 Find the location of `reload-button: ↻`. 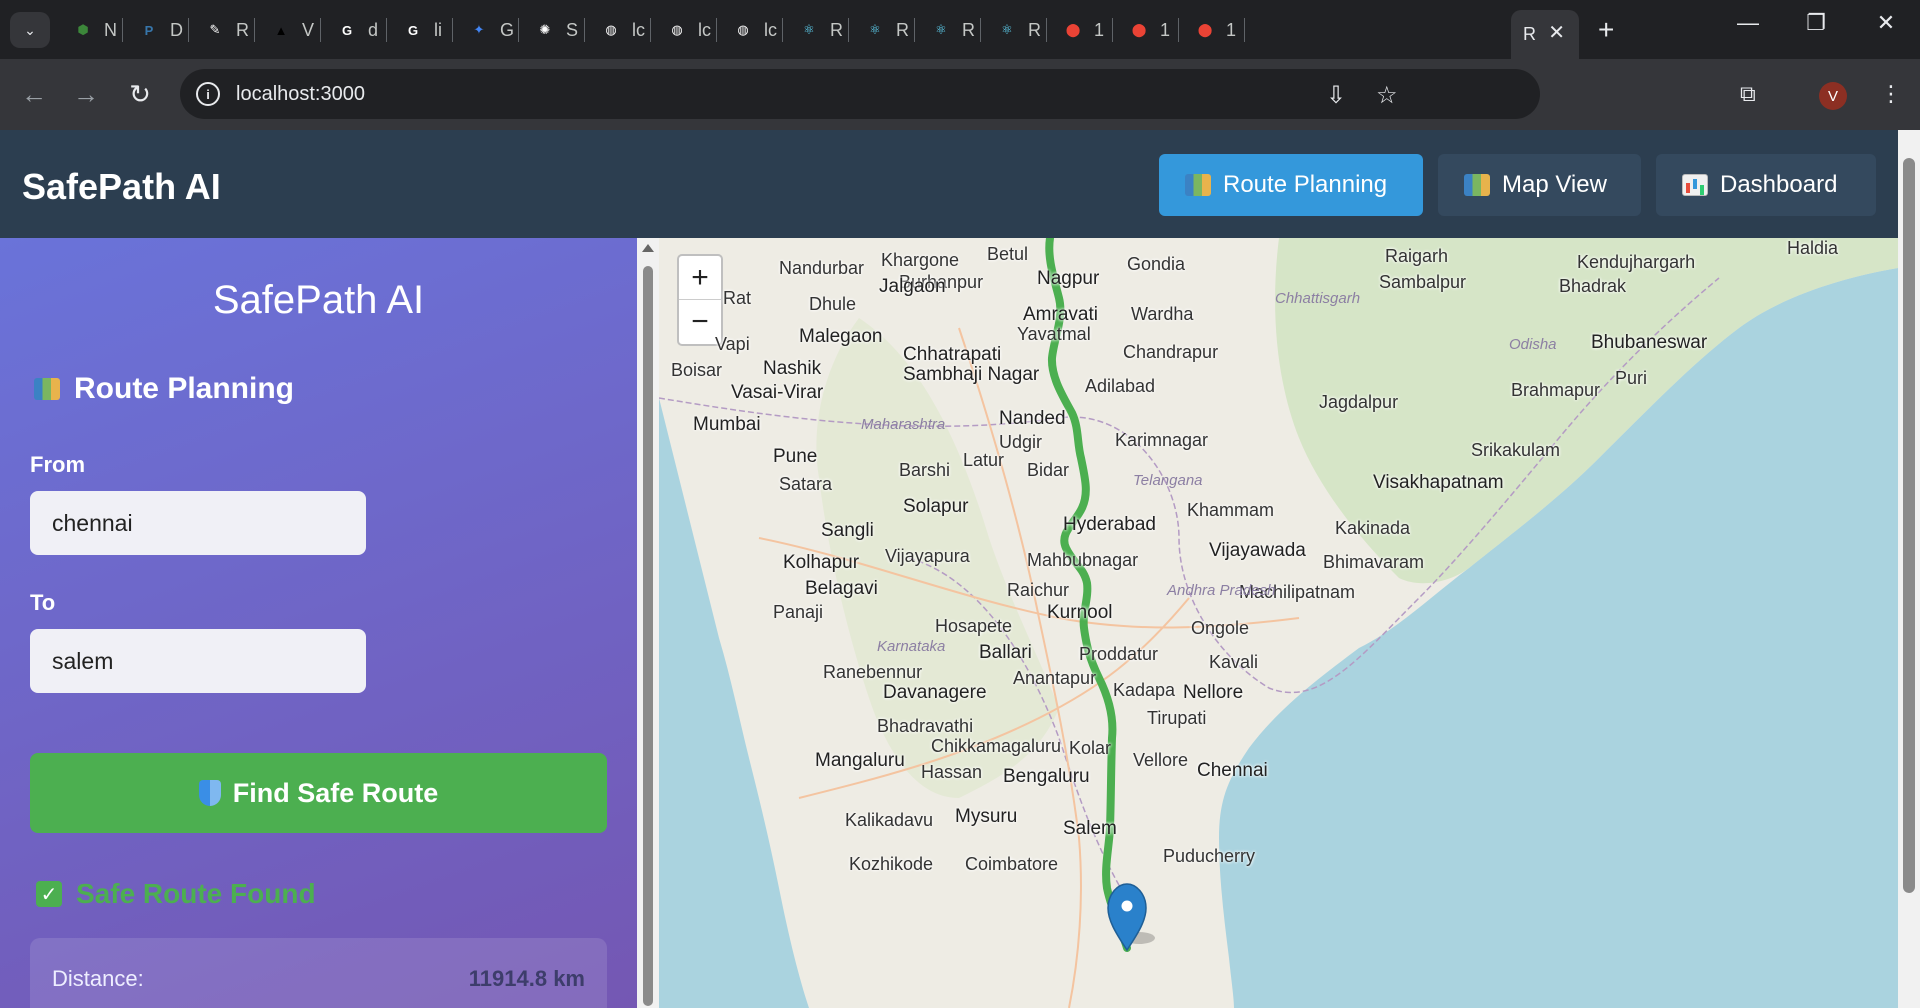

reload-button: ↻ is located at coordinates (140, 94).